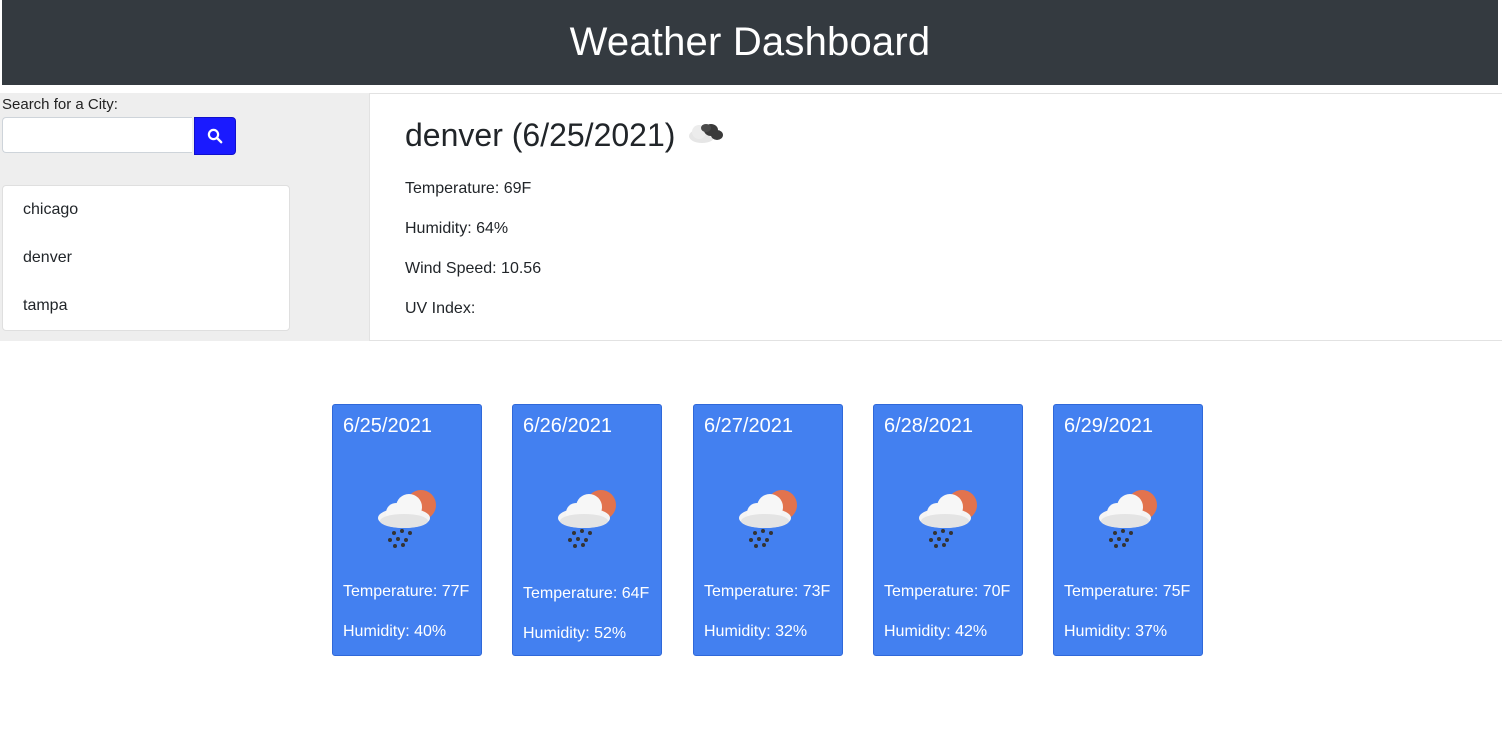 Image resolution: width=1502 pixels, height=741 pixels. Describe the element at coordinates (748, 426) in the screenshot. I see `forecast-date: 6/27/2021` at that location.